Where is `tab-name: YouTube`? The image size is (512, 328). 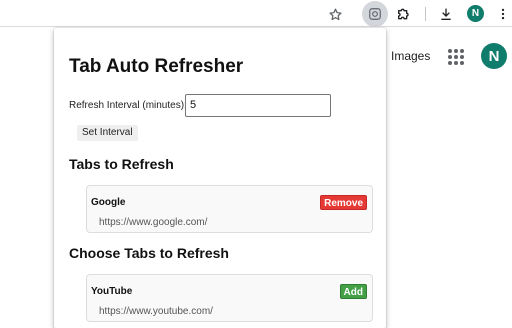 tab-name: YouTube is located at coordinates (112, 291).